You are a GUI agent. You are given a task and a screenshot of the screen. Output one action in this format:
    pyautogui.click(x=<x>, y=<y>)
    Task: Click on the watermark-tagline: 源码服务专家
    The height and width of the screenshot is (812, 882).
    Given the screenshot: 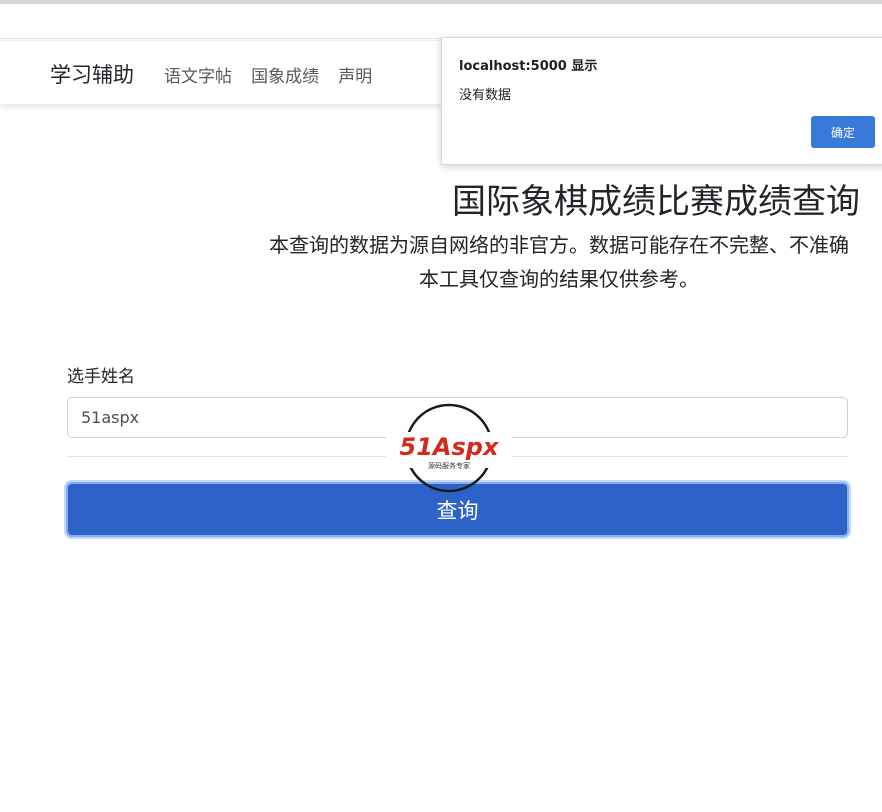 What is the action you would take?
    pyautogui.click(x=449, y=465)
    